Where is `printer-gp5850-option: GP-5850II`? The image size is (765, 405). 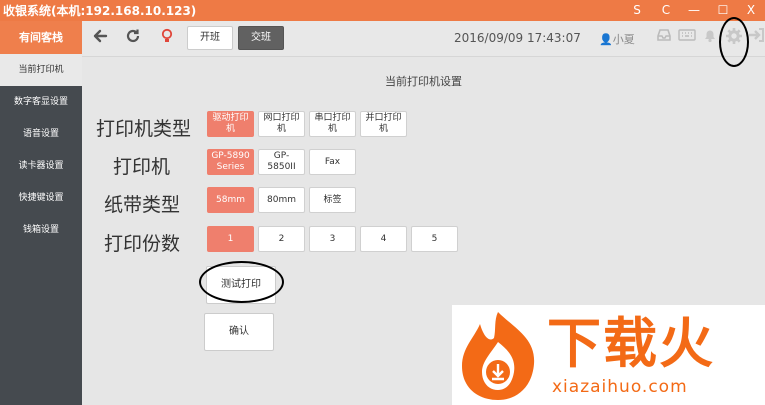 printer-gp5850-option: GP-5850II is located at coordinates (281, 162).